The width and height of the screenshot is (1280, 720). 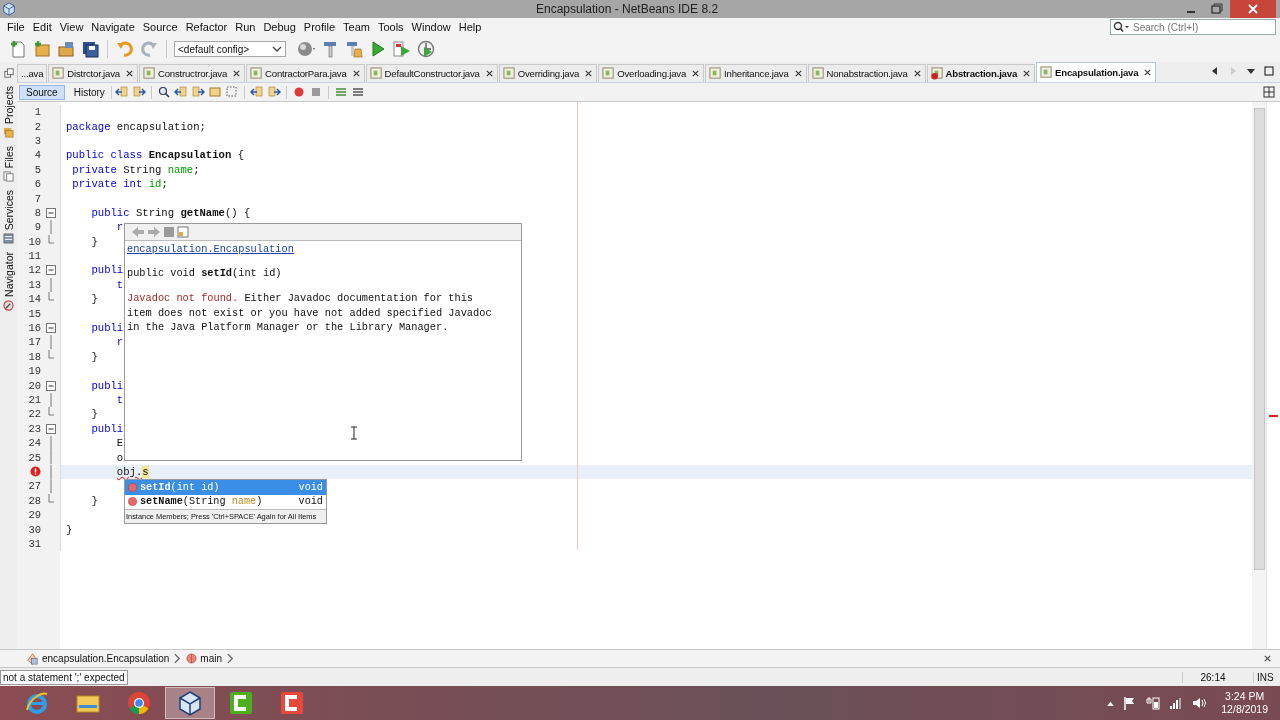 I want to click on volume-icon, so click(x=1199, y=703).